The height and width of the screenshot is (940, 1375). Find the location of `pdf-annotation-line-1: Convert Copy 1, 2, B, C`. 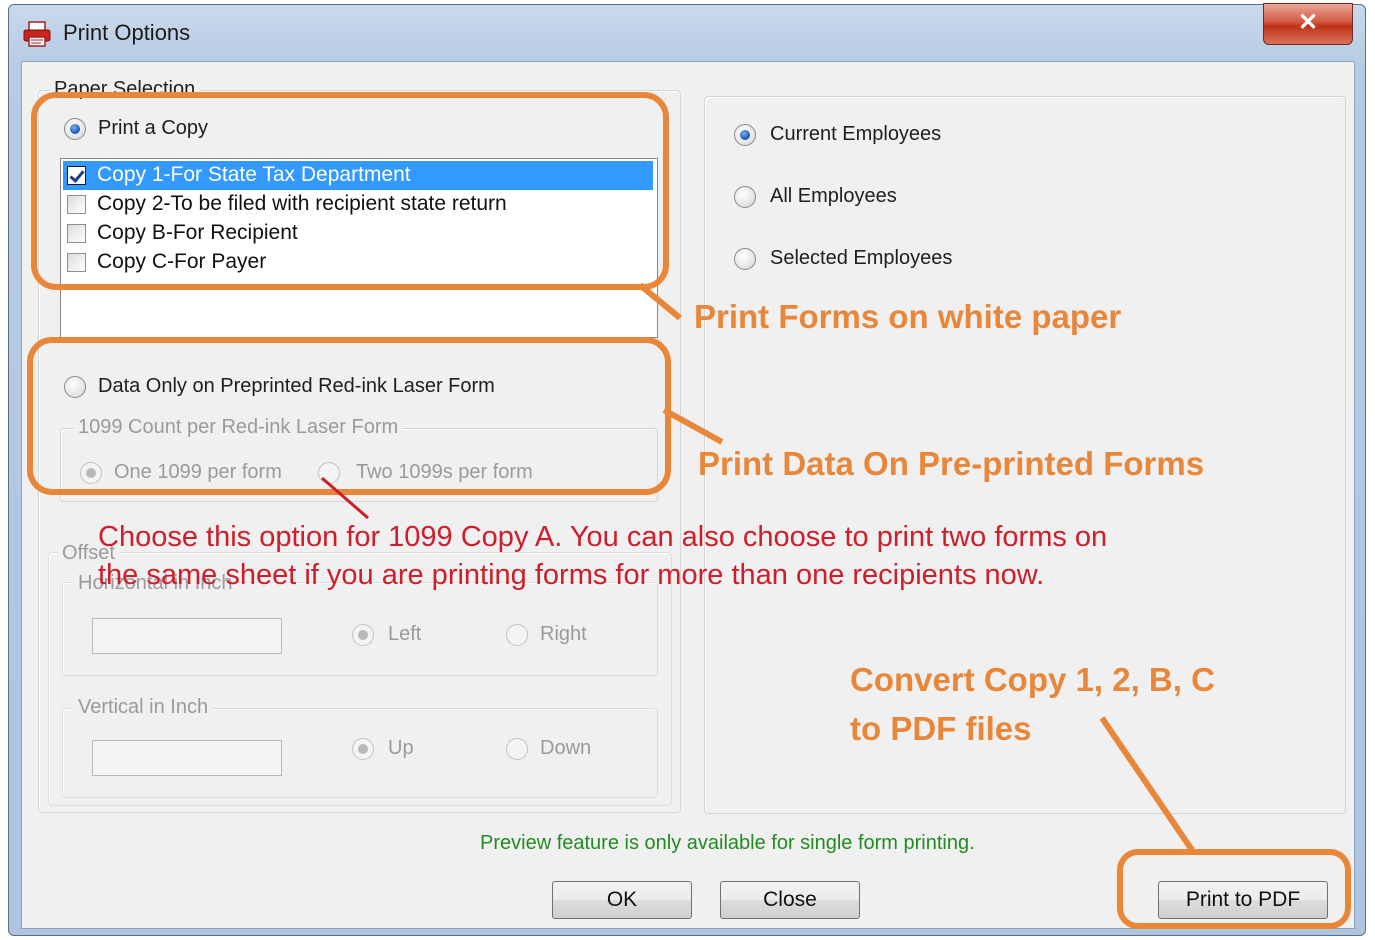

pdf-annotation-line-1: Convert Copy 1, 2, B, C is located at coordinates (1032, 679).